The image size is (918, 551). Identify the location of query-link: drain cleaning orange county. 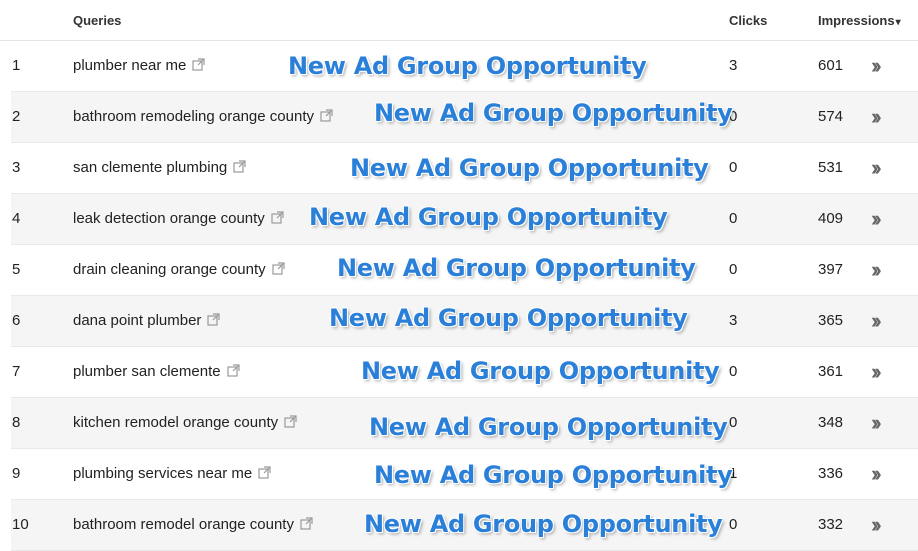
(179, 269).